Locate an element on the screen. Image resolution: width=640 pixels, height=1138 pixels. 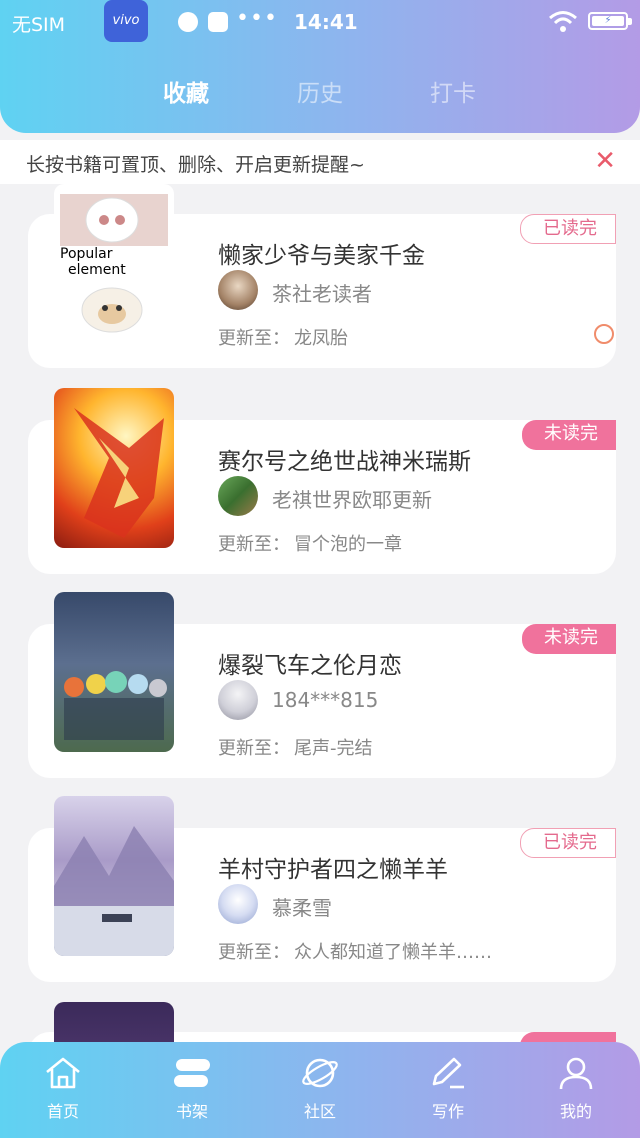
nav-bookshelf: 书架 is located at coordinates (192, 1089).